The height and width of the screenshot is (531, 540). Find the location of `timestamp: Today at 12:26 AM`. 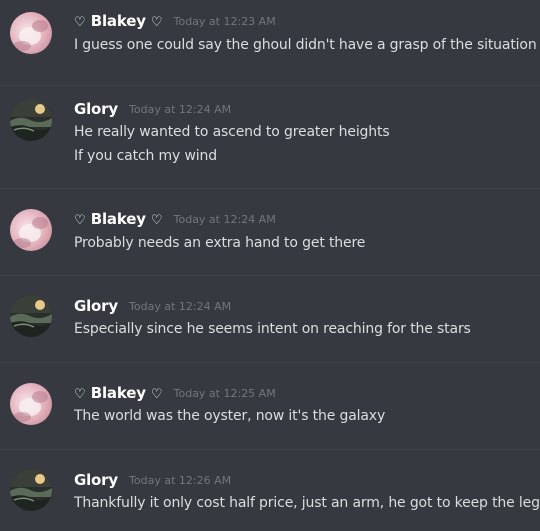

timestamp: Today at 12:26 AM is located at coordinates (180, 480).